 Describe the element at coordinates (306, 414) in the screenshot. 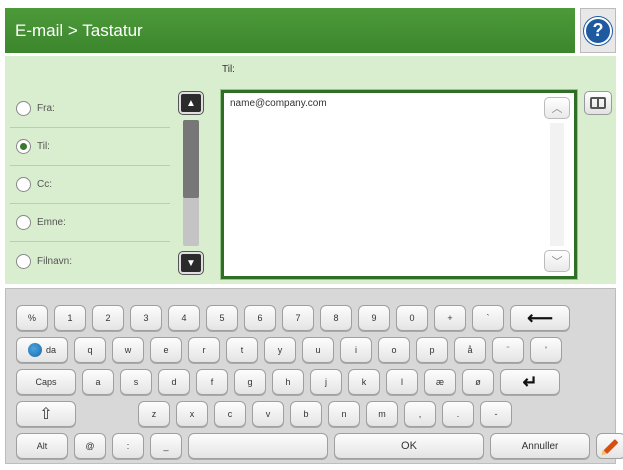

I see `key: b` at that location.